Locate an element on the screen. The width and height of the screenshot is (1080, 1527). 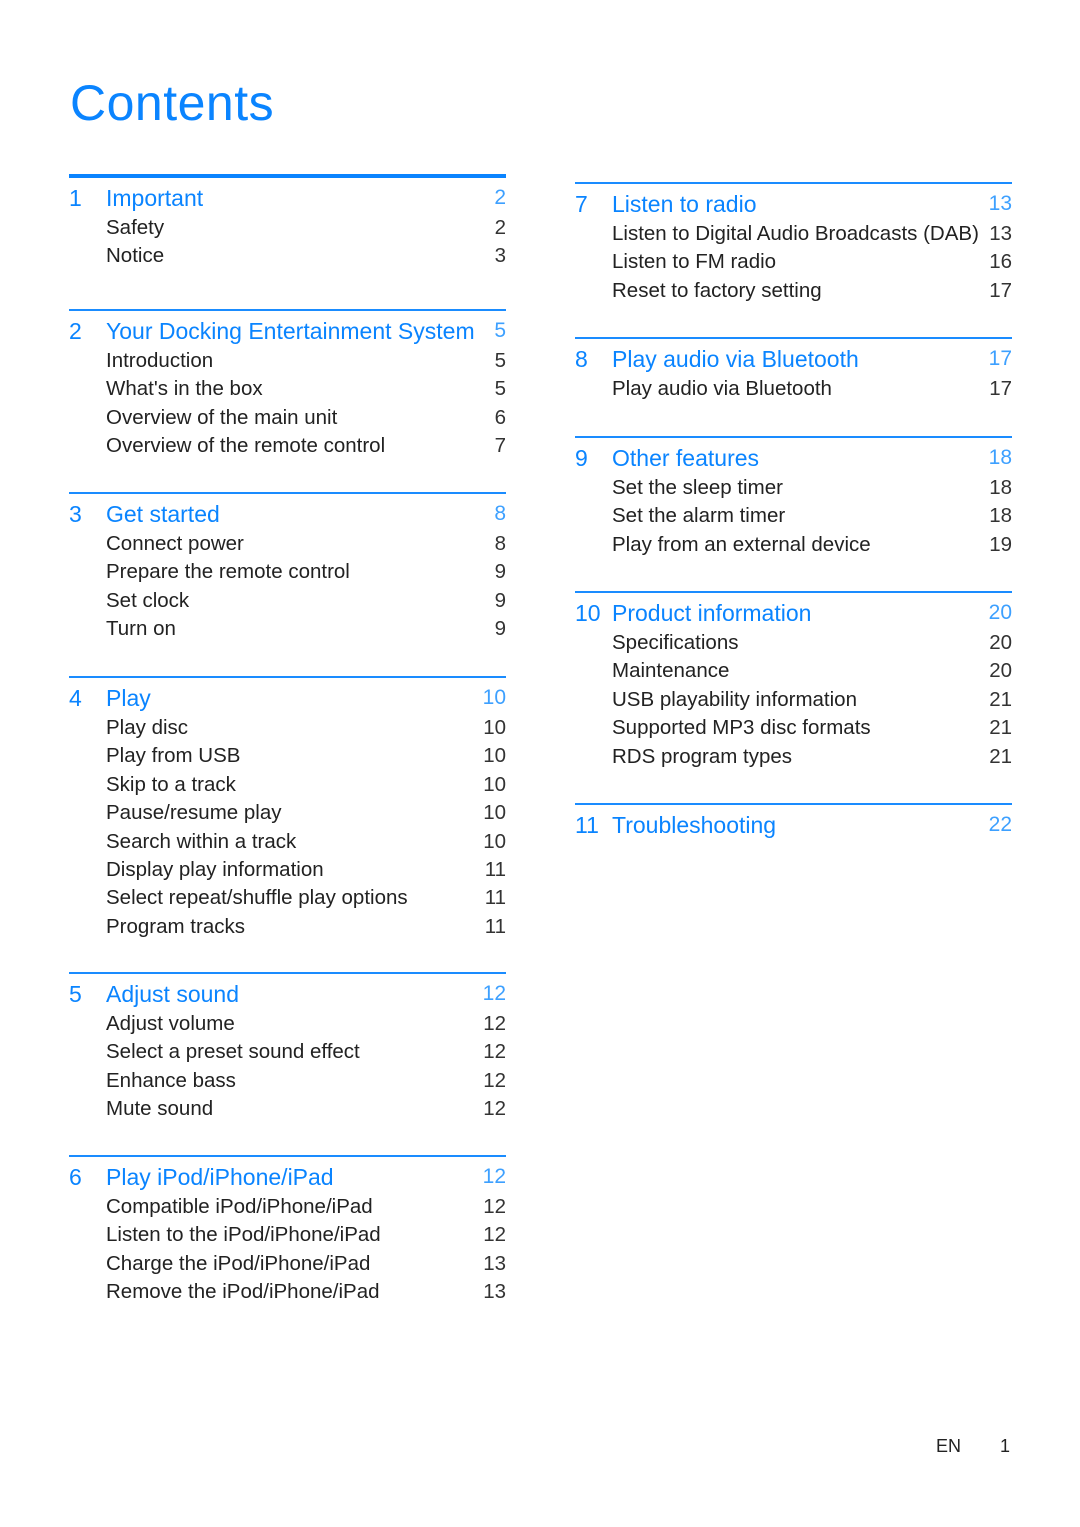
toc-chapter-entry: 8 Play audio via Bluetooth 17 is located at coordinates (793, 359).